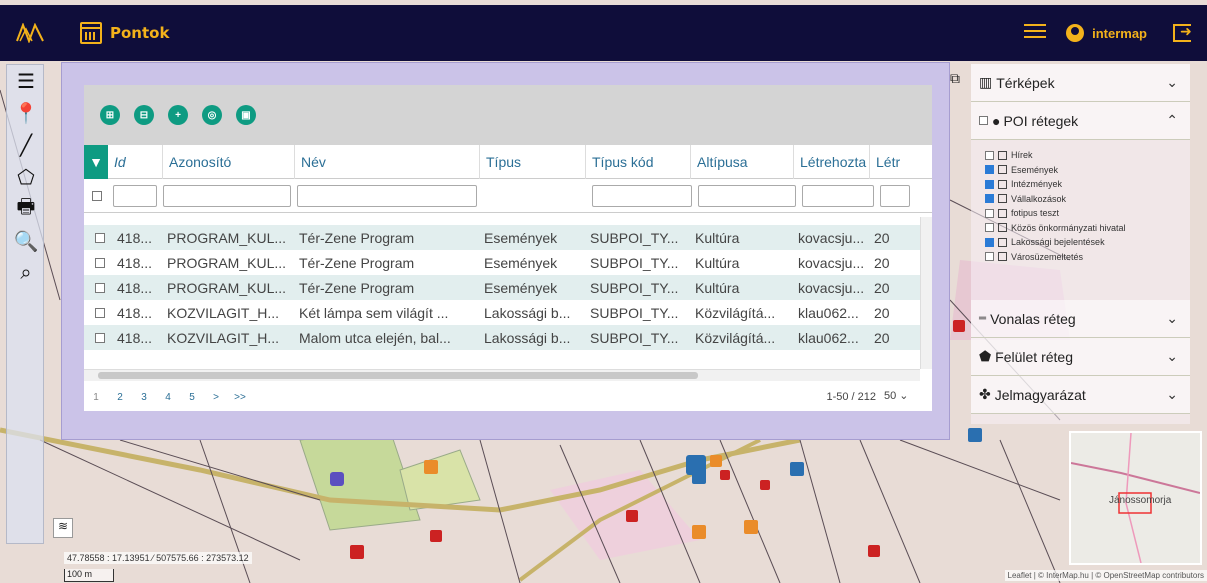 The image size is (1207, 583). Describe the element at coordinates (144, 397) in the screenshot. I see `page-3: 3` at that location.